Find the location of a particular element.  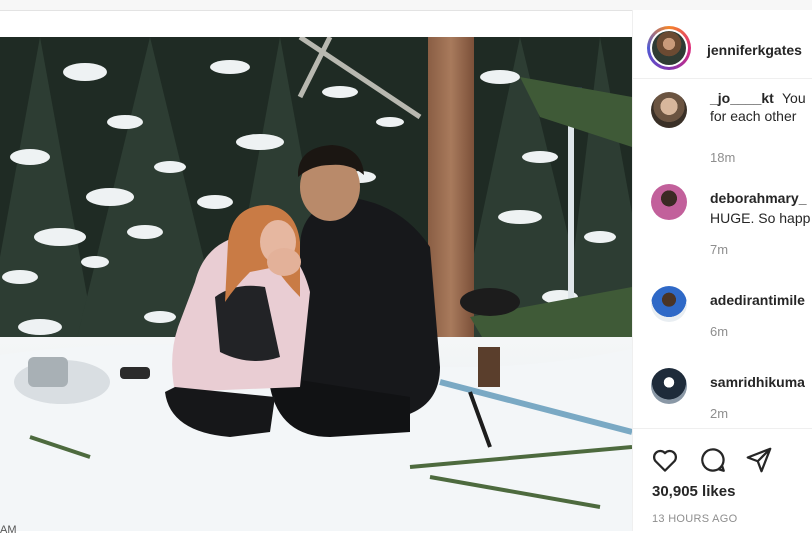

comment-username: deborahmary_ is located at coordinates (758, 198).